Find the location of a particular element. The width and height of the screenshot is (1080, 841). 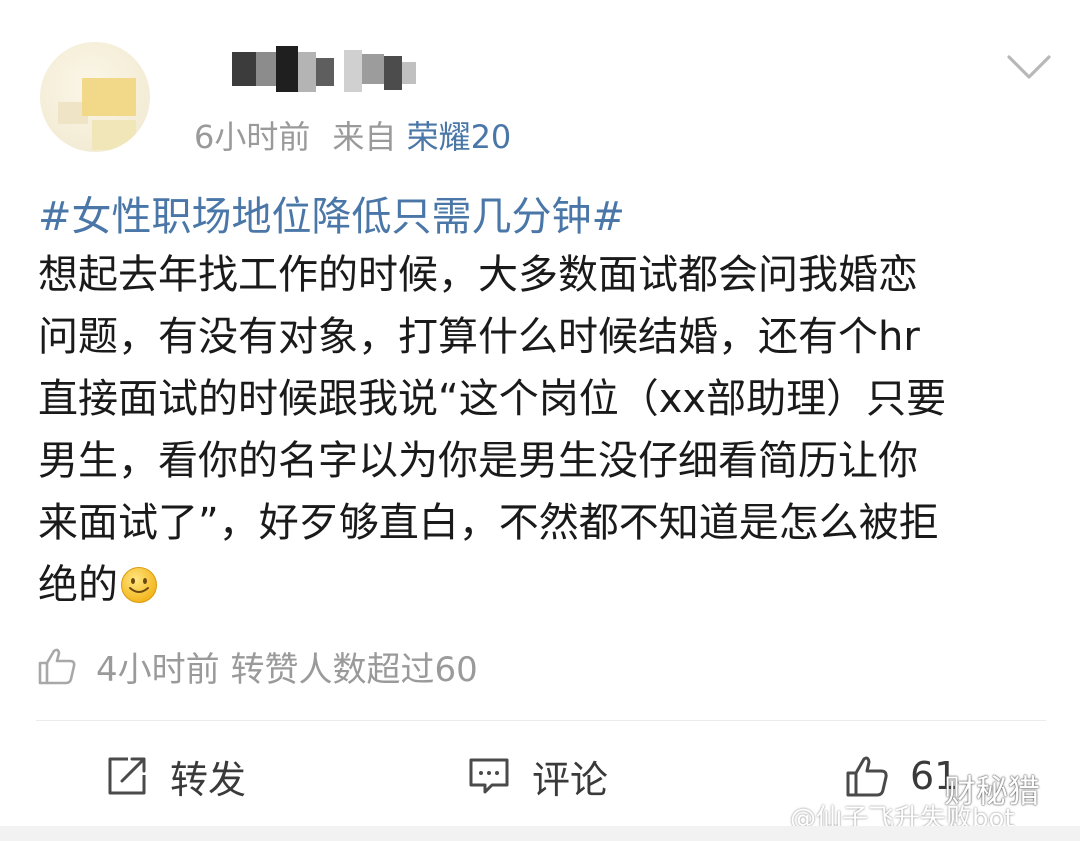

comment-label: 评论 is located at coordinates (570, 779).